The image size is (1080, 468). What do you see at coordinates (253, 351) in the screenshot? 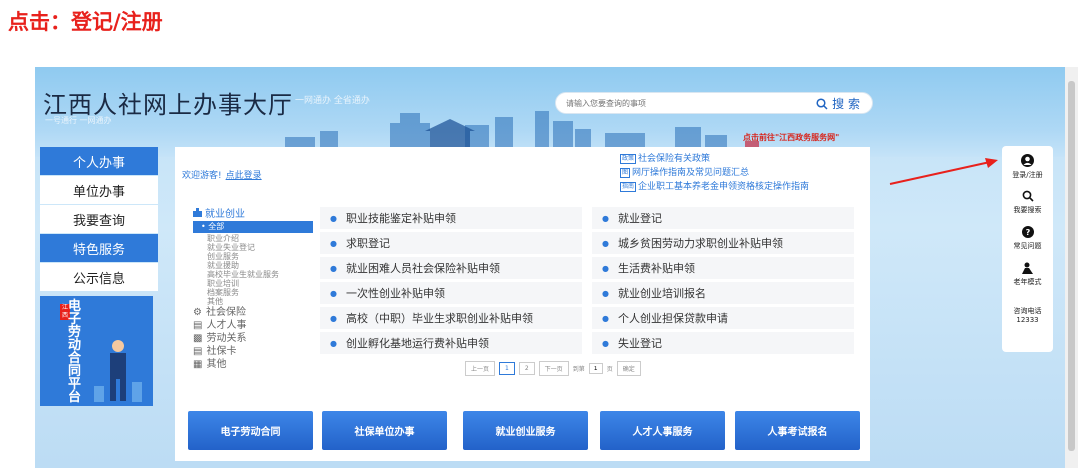
I see `category-social-card: ▤ 社保卡` at bounding box center [253, 351].